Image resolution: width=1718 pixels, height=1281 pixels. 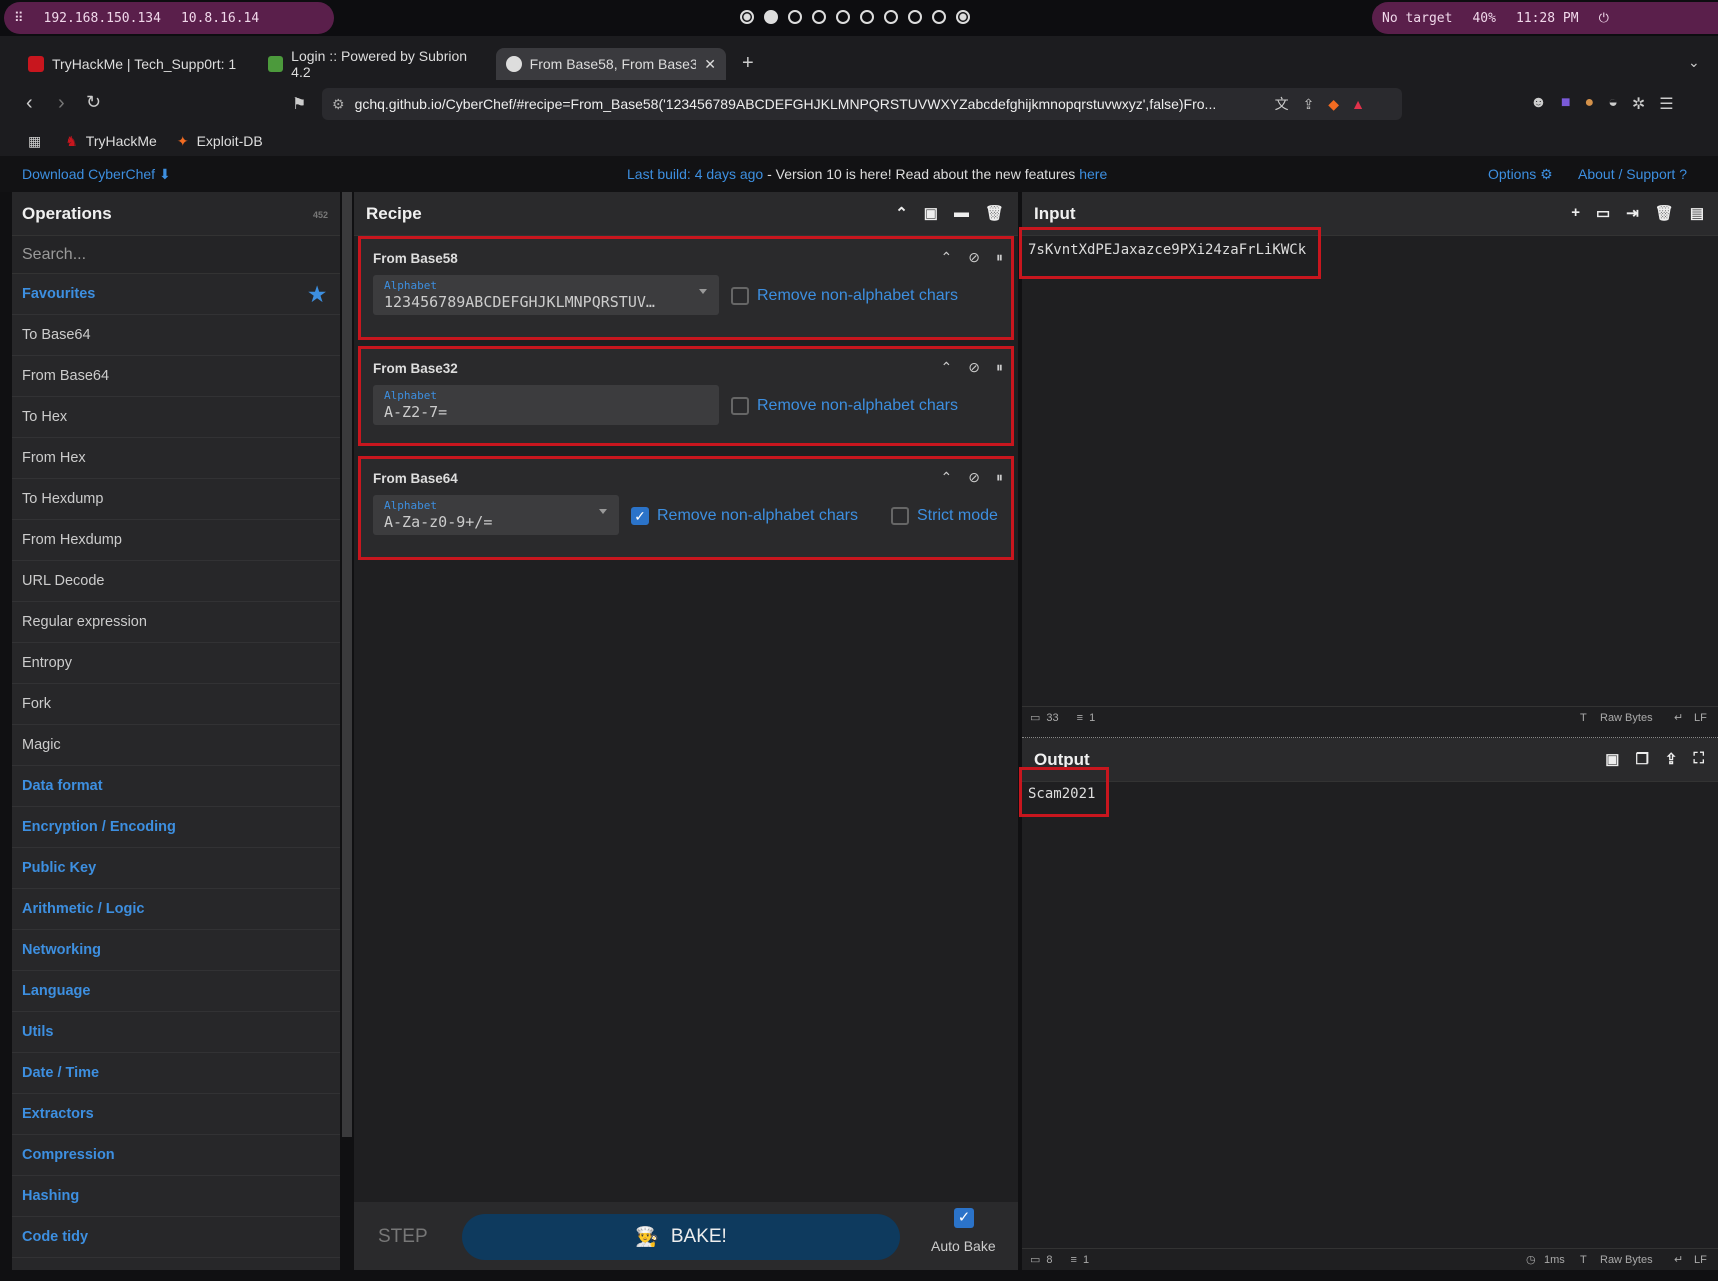 I want to click on about-button: About / Support ?, so click(x=1632, y=174).